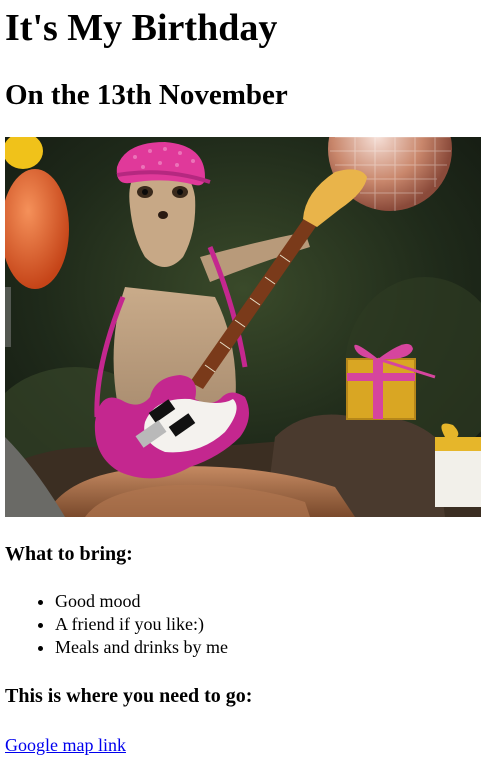  What do you see at coordinates (146, 95) in the screenshot?
I see `page-subtitle: On the 13th November` at bounding box center [146, 95].